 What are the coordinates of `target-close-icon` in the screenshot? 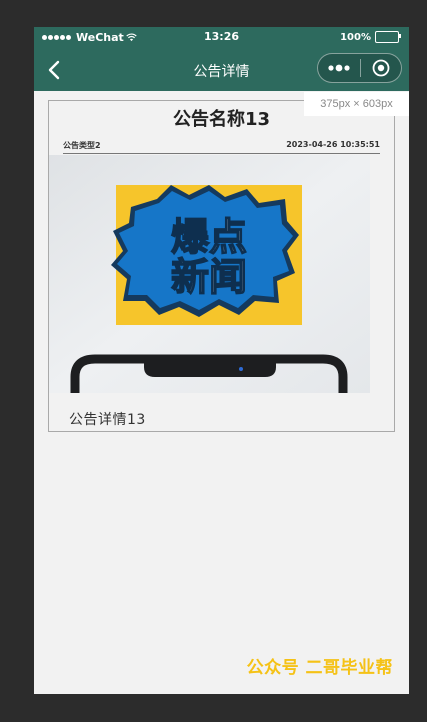 It's located at (381, 68).